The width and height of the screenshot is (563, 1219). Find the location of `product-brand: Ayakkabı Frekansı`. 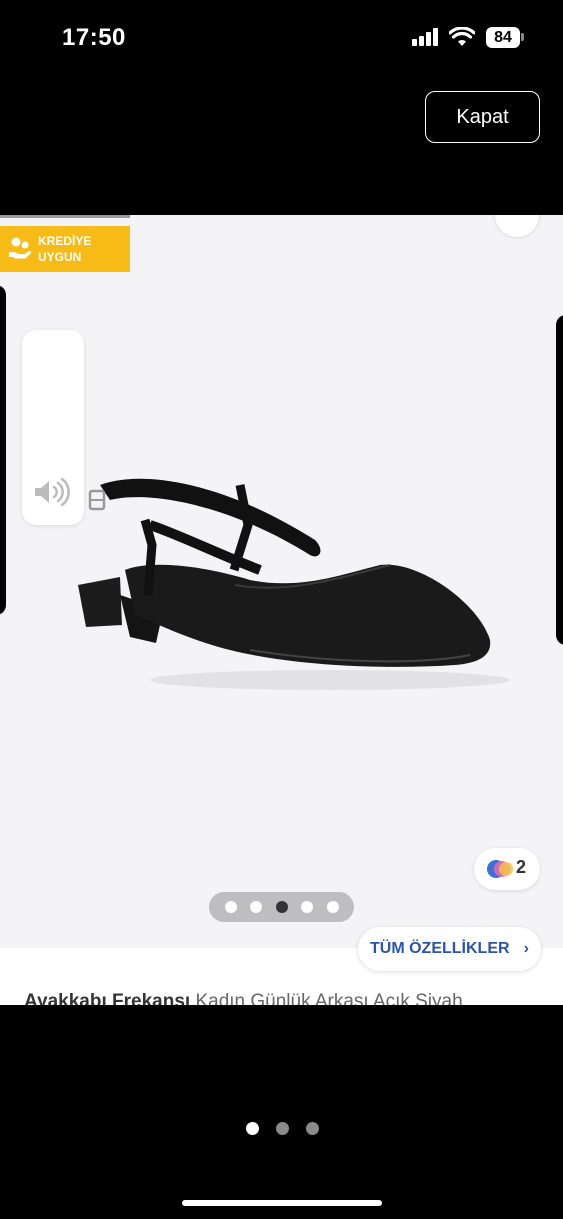

product-brand: Ayakkabı Frekansı is located at coordinates (107, 998).